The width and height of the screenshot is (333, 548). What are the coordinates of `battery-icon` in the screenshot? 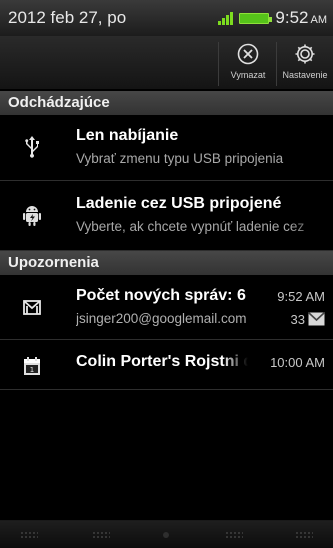 It's located at (256, 18).